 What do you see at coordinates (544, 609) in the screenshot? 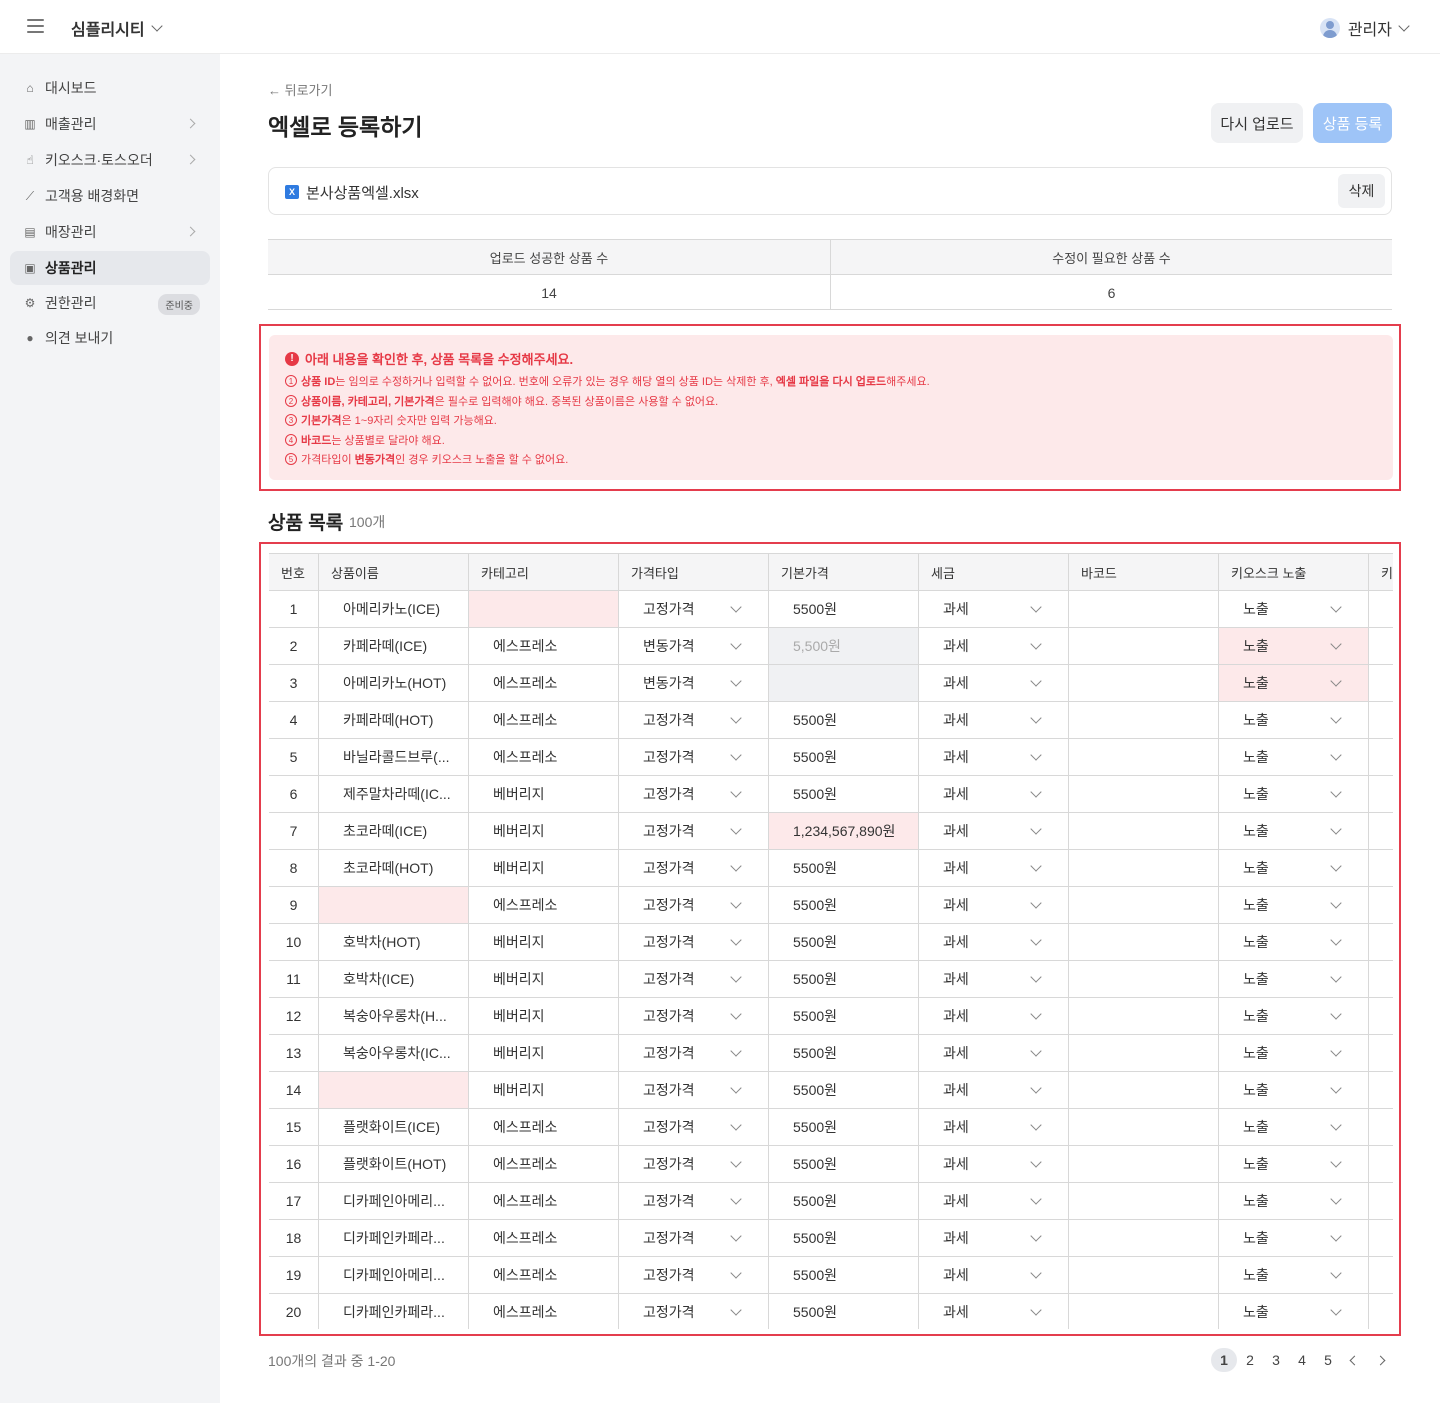
I see `cell-cat` at bounding box center [544, 609].